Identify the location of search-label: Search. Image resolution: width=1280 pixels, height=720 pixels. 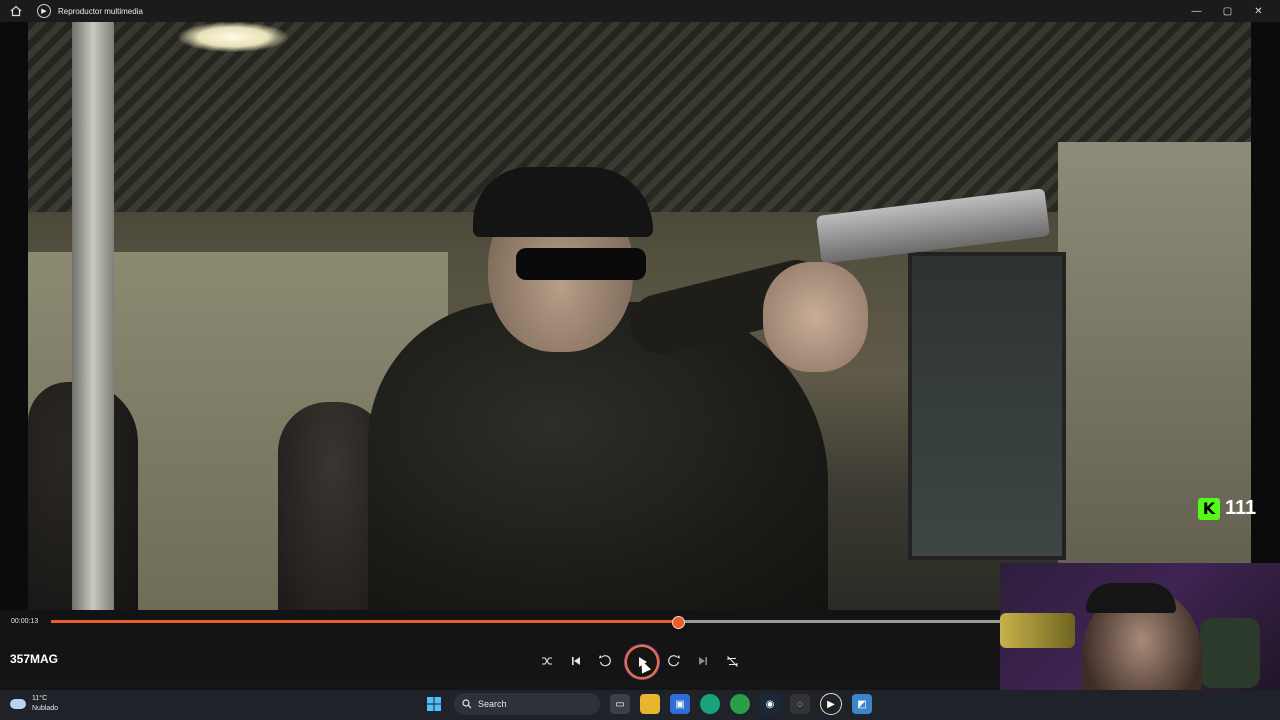
(492, 704).